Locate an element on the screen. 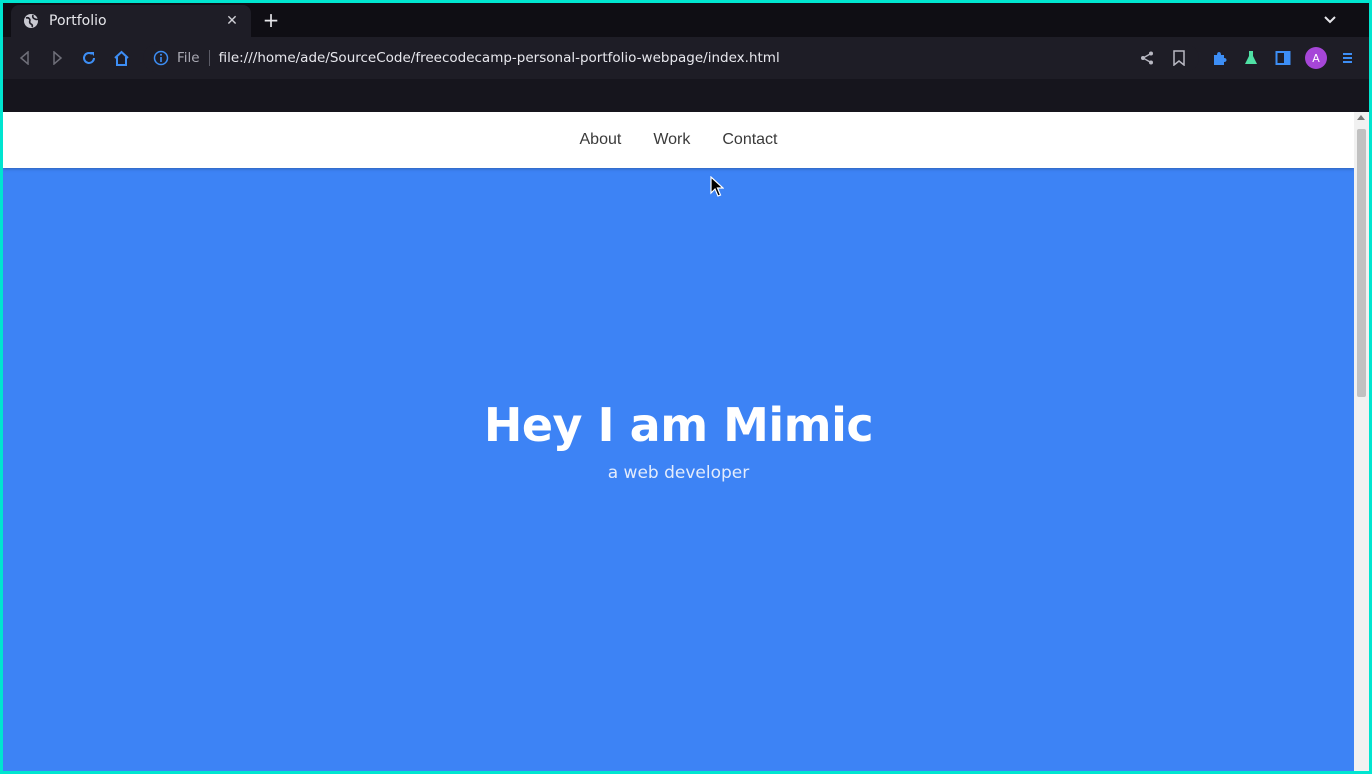  menu-icon is located at coordinates (1347, 58).